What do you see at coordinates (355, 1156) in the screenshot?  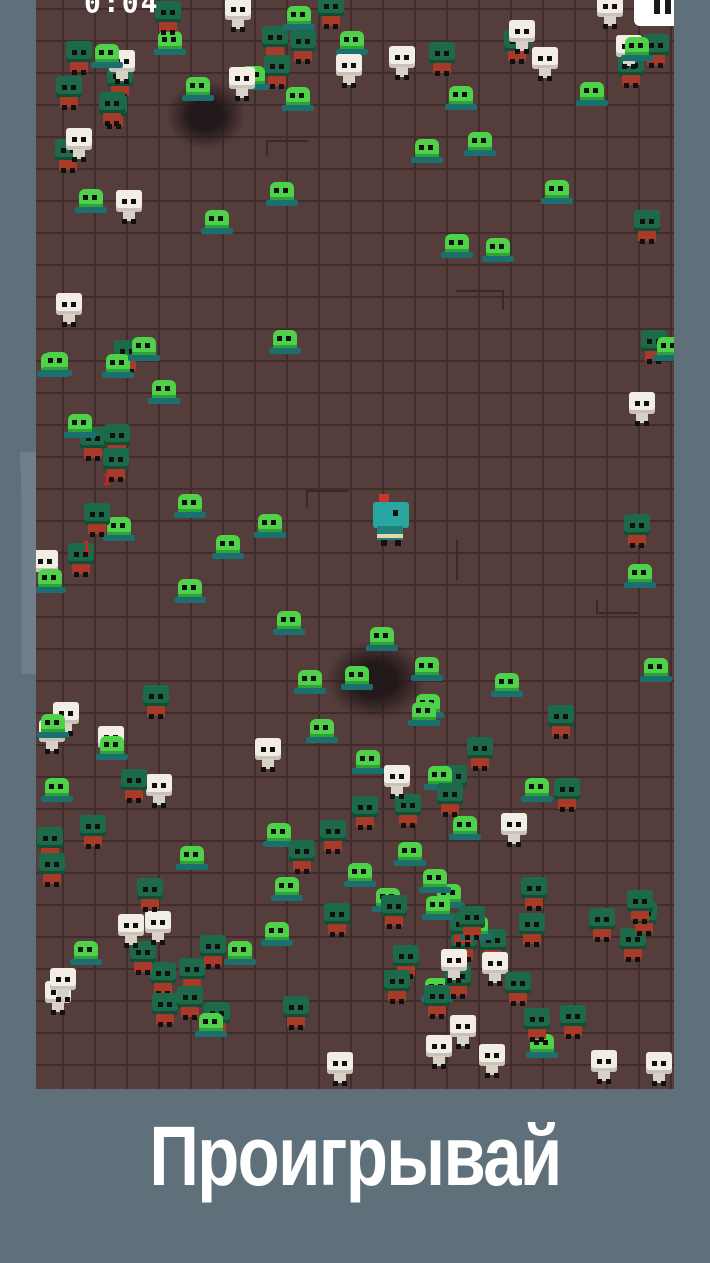 I see `promo-caption: Проигрывай` at bounding box center [355, 1156].